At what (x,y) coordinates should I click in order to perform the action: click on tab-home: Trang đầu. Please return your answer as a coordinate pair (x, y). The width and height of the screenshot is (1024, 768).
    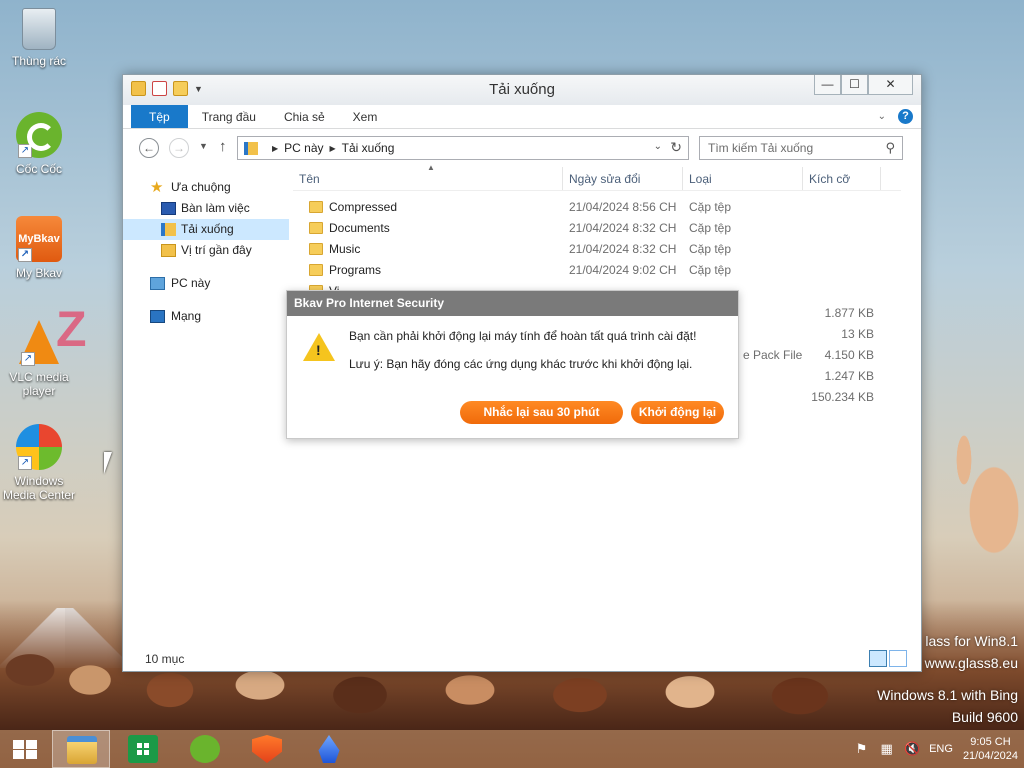
    Looking at the image, I should click on (229, 116).